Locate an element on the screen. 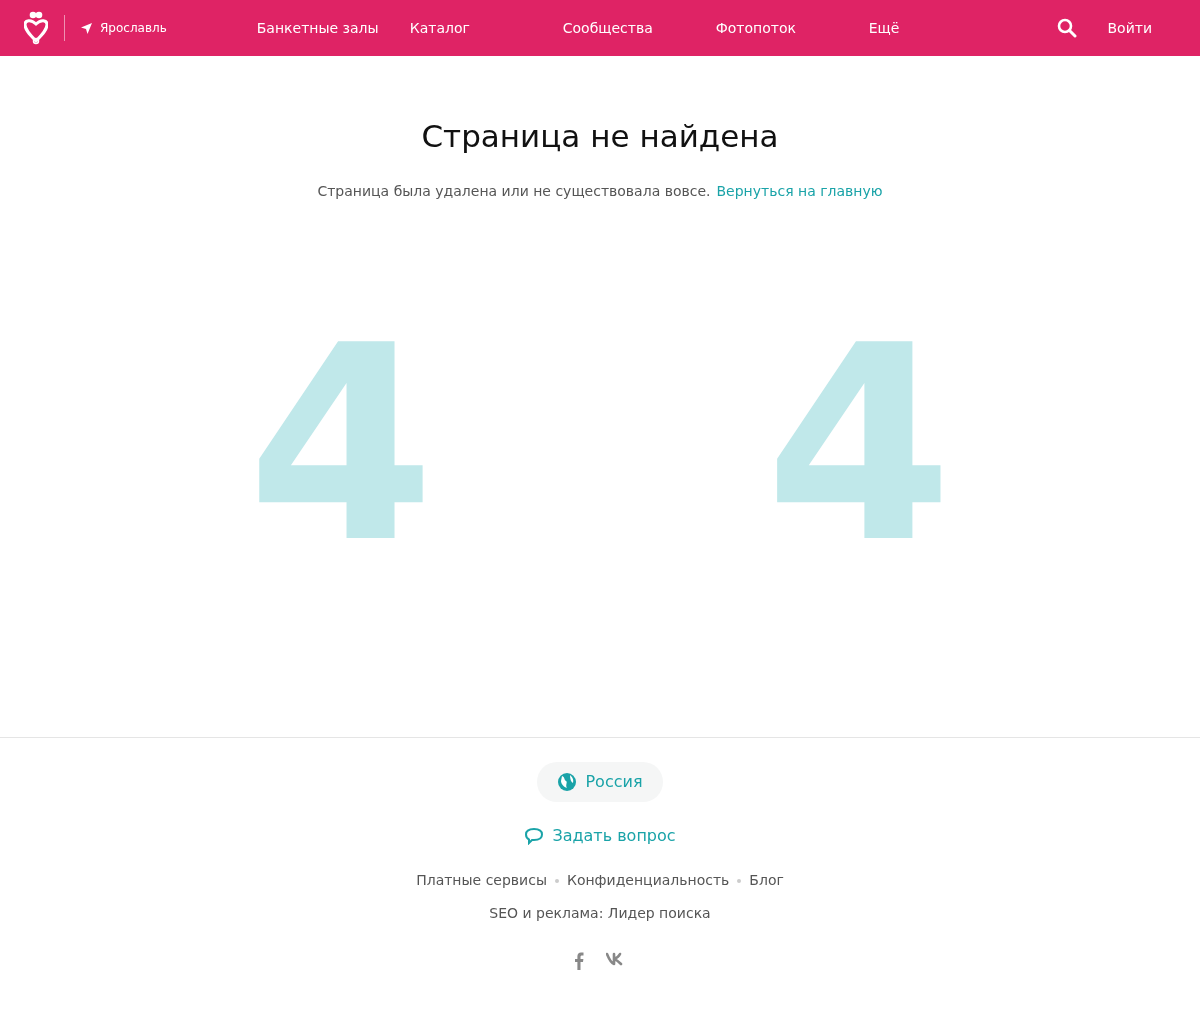 Image resolution: width=1200 pixels, height=1010 pixels. country-button: Россия is located at coordinates (600, 782).